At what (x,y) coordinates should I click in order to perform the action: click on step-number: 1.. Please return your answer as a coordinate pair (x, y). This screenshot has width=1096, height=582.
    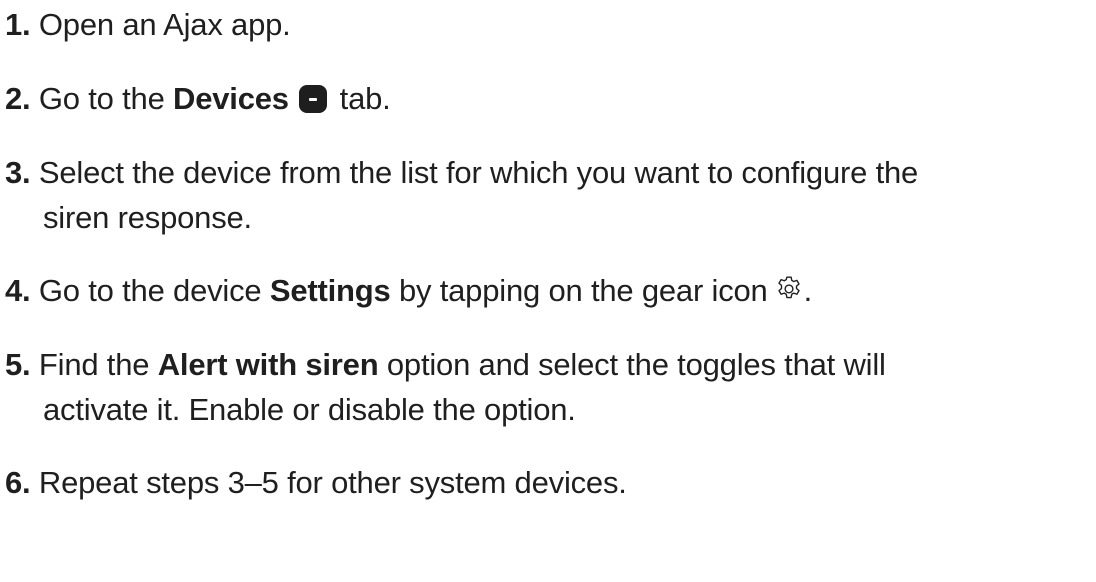
    Looking at the image, I should click on (18, 24).